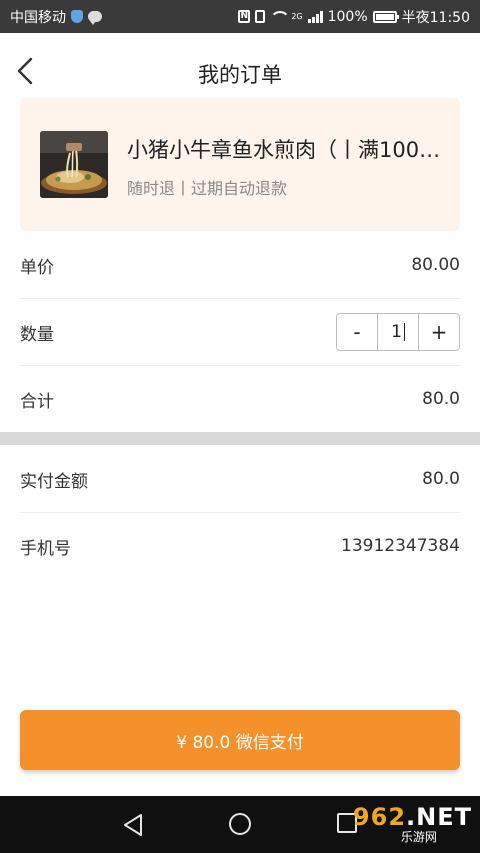  I want to click on quantity-stepper: - 1 +, so click(398, 332).